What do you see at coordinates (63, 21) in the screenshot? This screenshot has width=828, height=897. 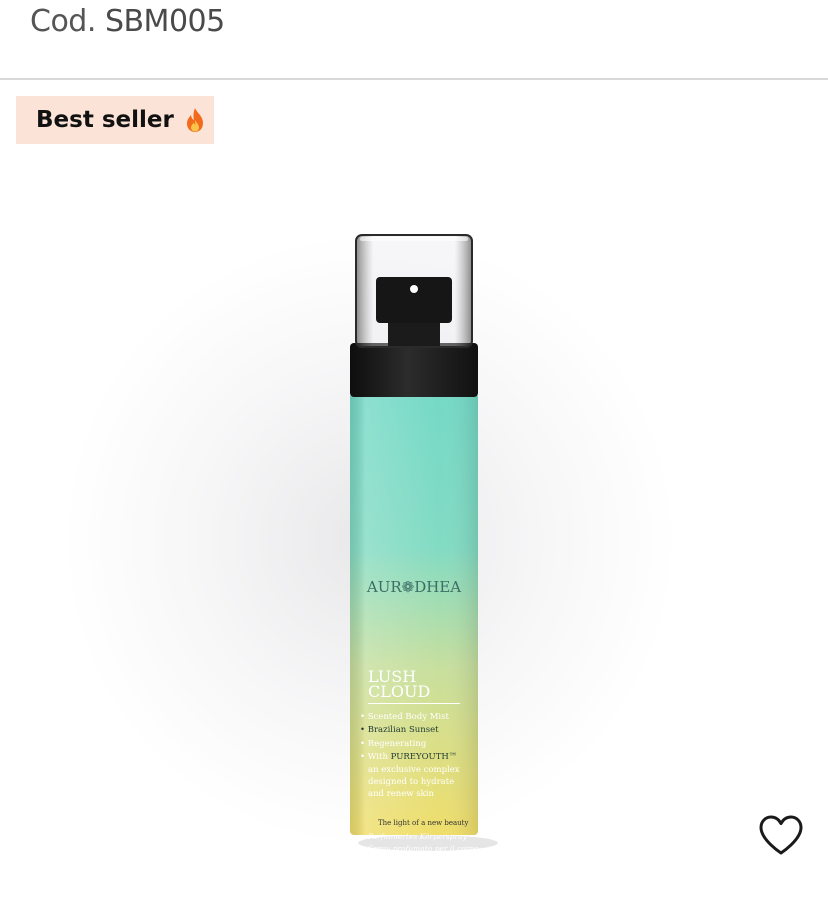 I see `product-code-label: Cod.` at bounding box center [63, 21].